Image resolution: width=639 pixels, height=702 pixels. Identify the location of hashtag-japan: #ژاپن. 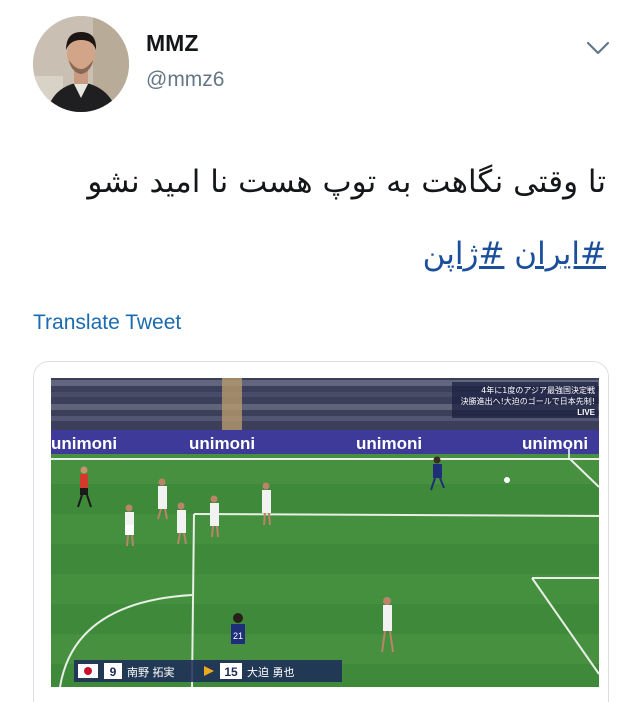
(464, 254).